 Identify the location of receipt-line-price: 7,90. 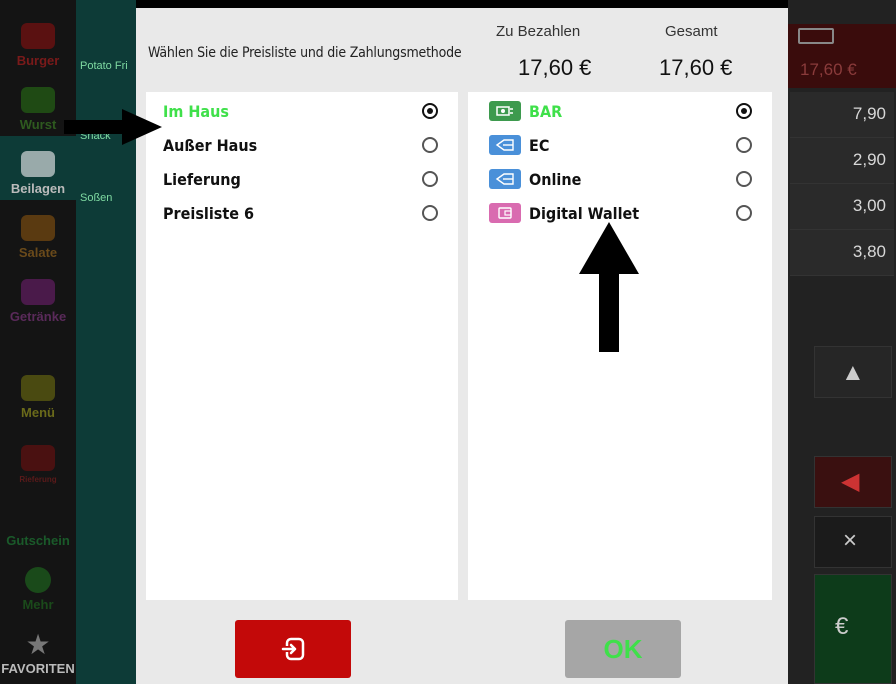
(842, 115).